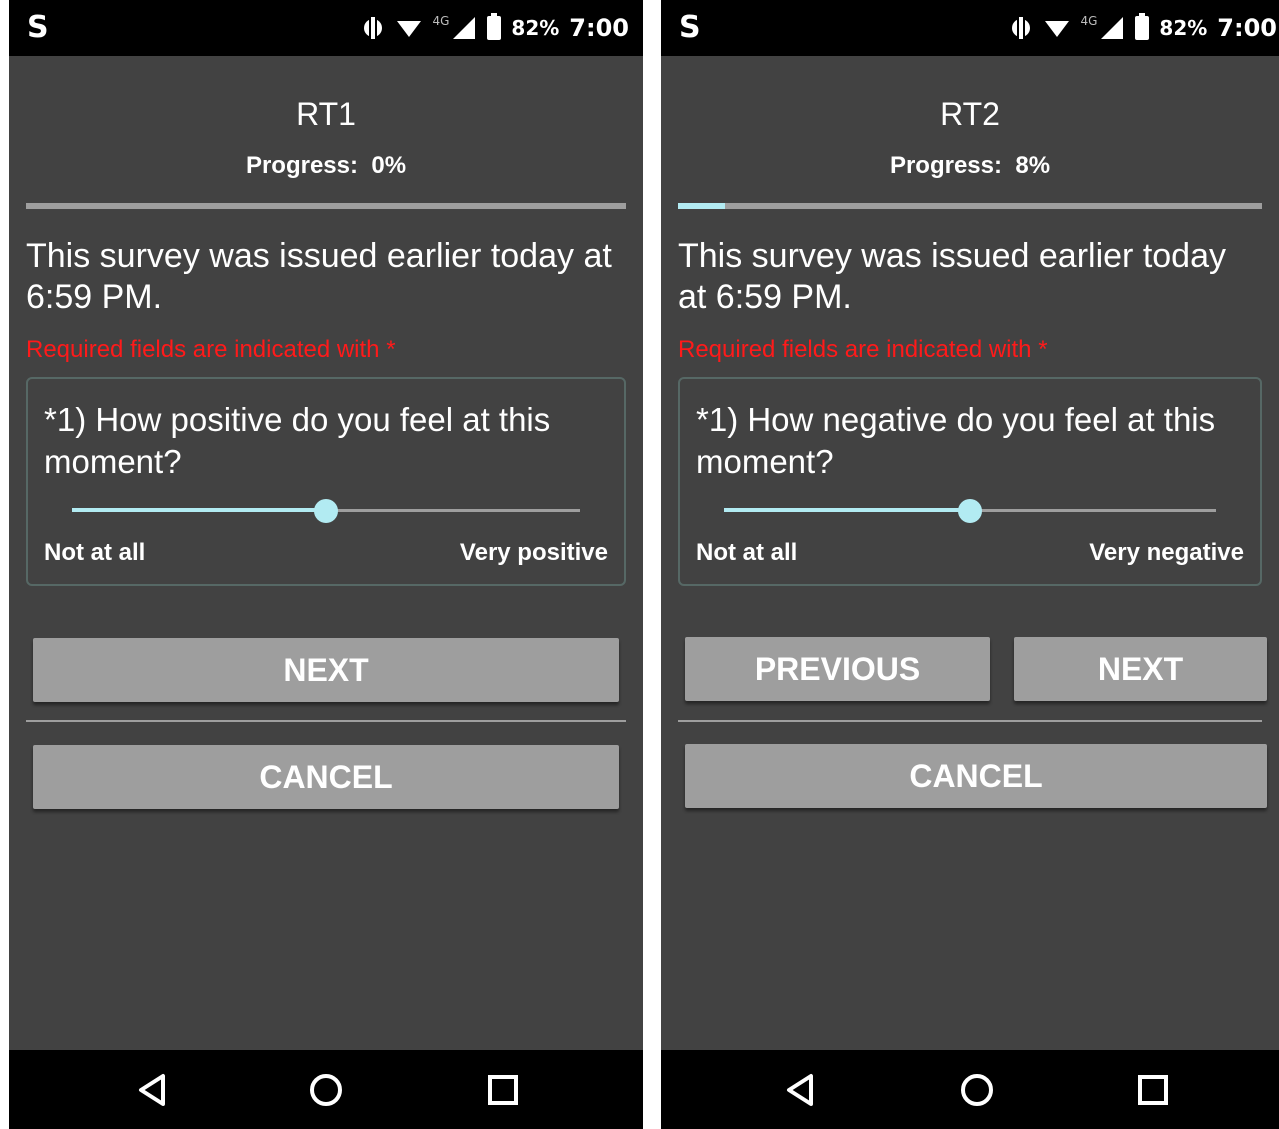  What do you see at coordinates (837, 669) in the screenshot?
I see `previous-button: PREVIOUS` at bounding box center [837, 669].